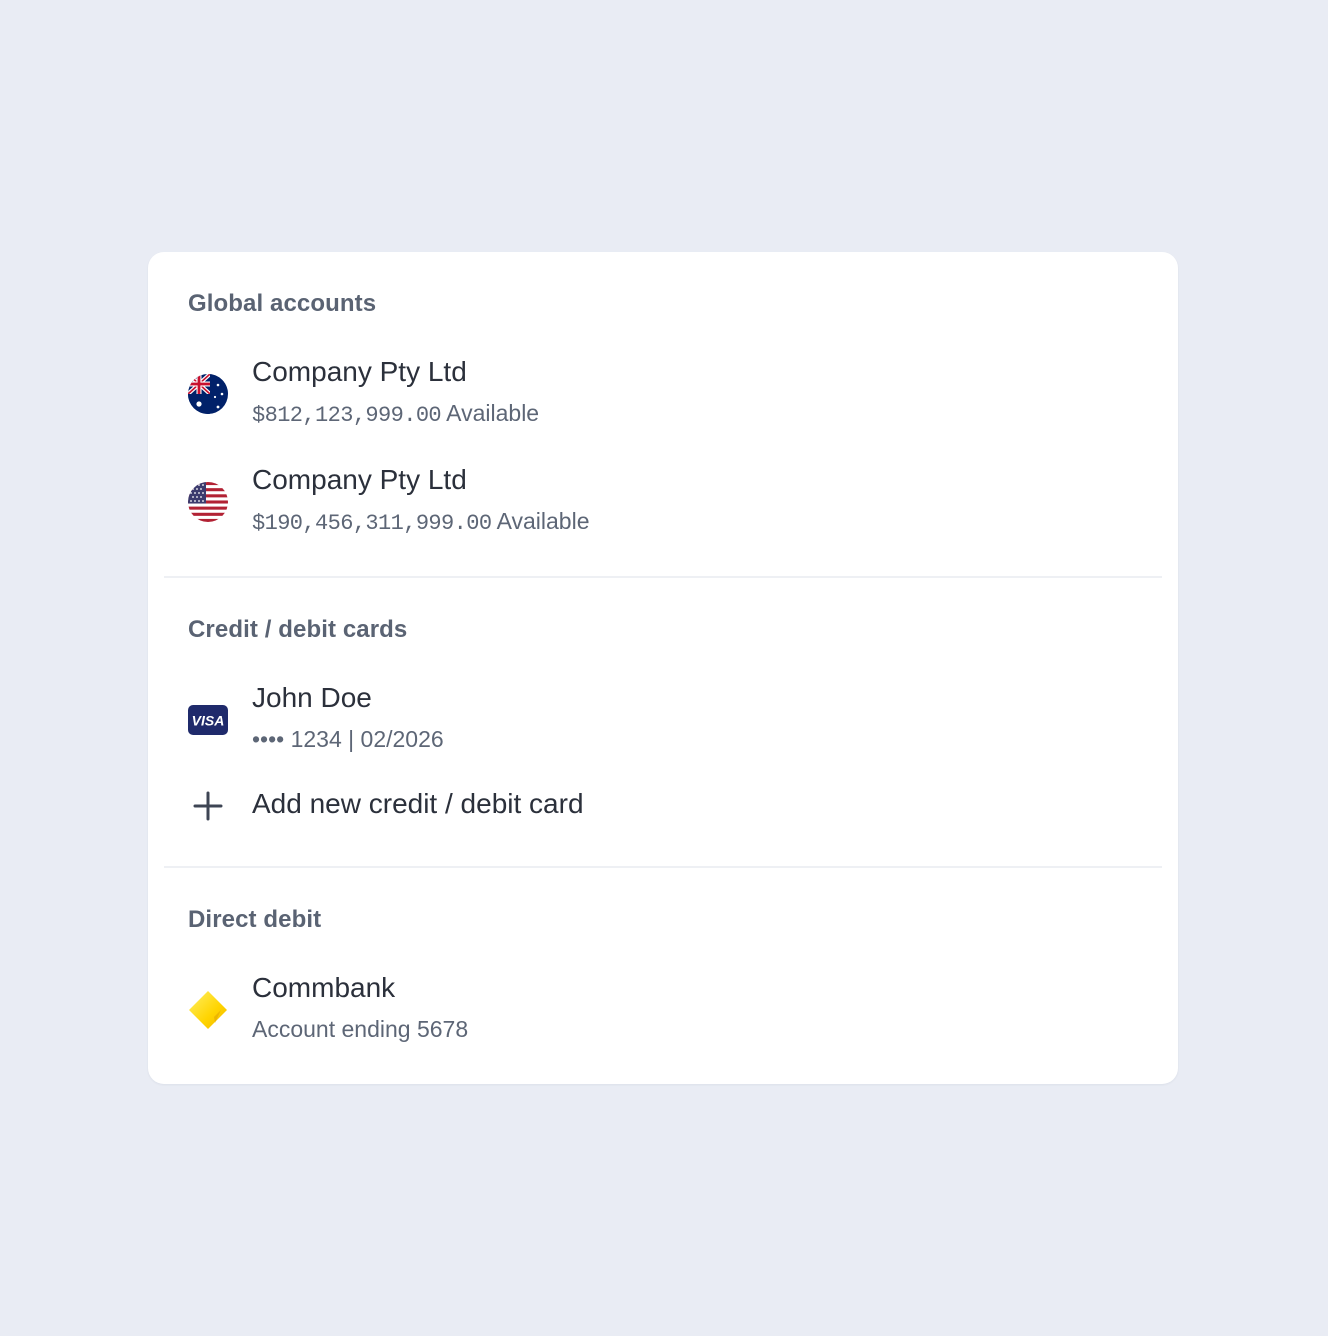 This screenshot has width=1328, height=1336. I want to click on card-expiry: 02/2026, so click(402, 739).